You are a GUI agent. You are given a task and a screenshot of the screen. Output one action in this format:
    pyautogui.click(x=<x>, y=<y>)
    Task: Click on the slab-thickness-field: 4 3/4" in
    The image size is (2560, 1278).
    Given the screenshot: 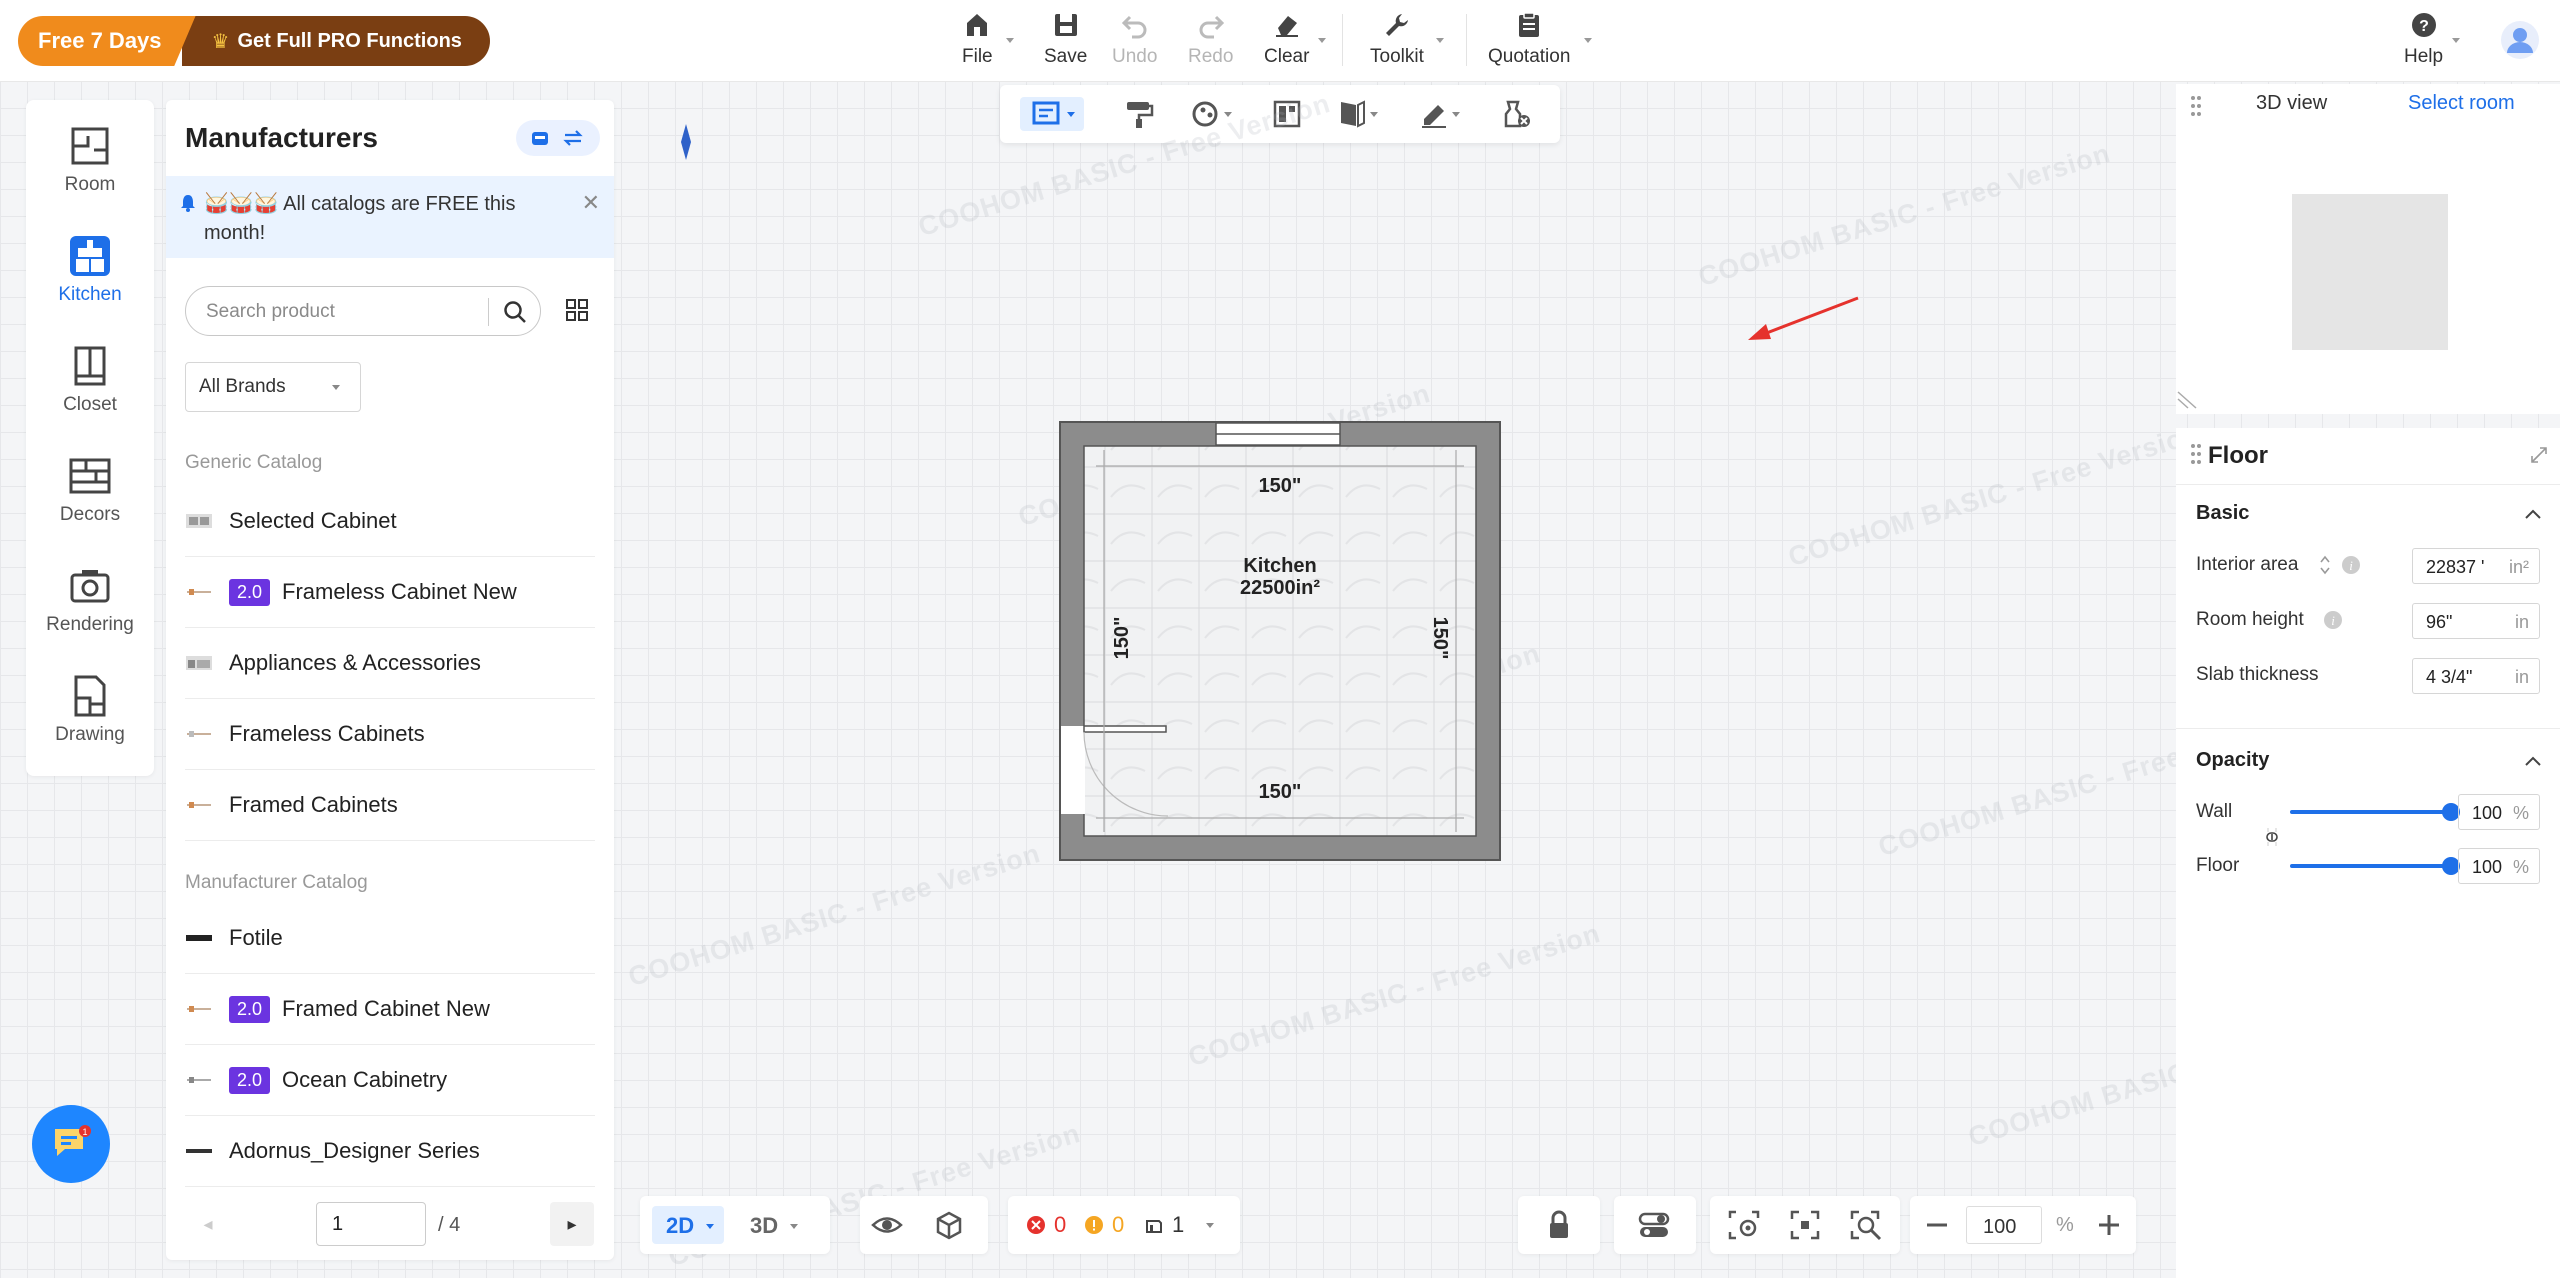 What is the action you would take?
    pyautogui.click(x=2476, y=676)
    